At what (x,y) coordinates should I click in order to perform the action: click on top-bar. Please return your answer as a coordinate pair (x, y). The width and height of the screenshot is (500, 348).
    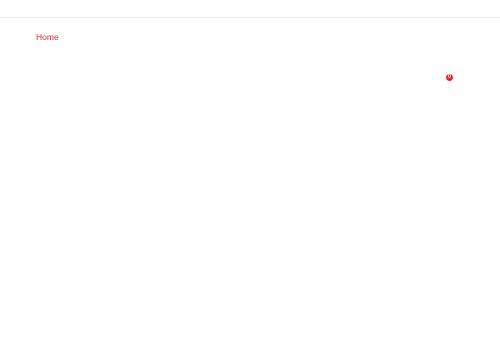
    Looking at the image, I should click on (250, 9).